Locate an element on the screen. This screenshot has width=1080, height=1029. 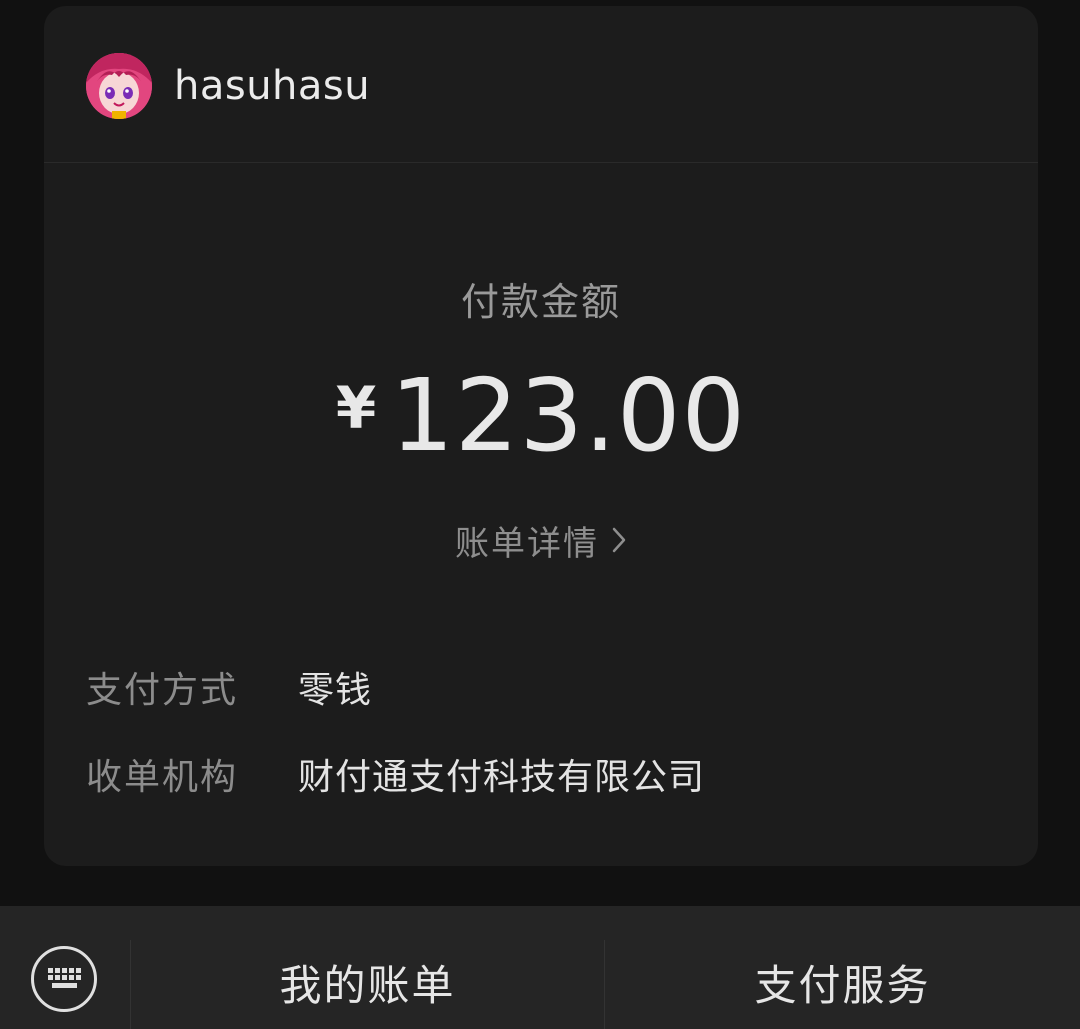
payment-method-label: 支付方式 is located at coordinates (162, 690).